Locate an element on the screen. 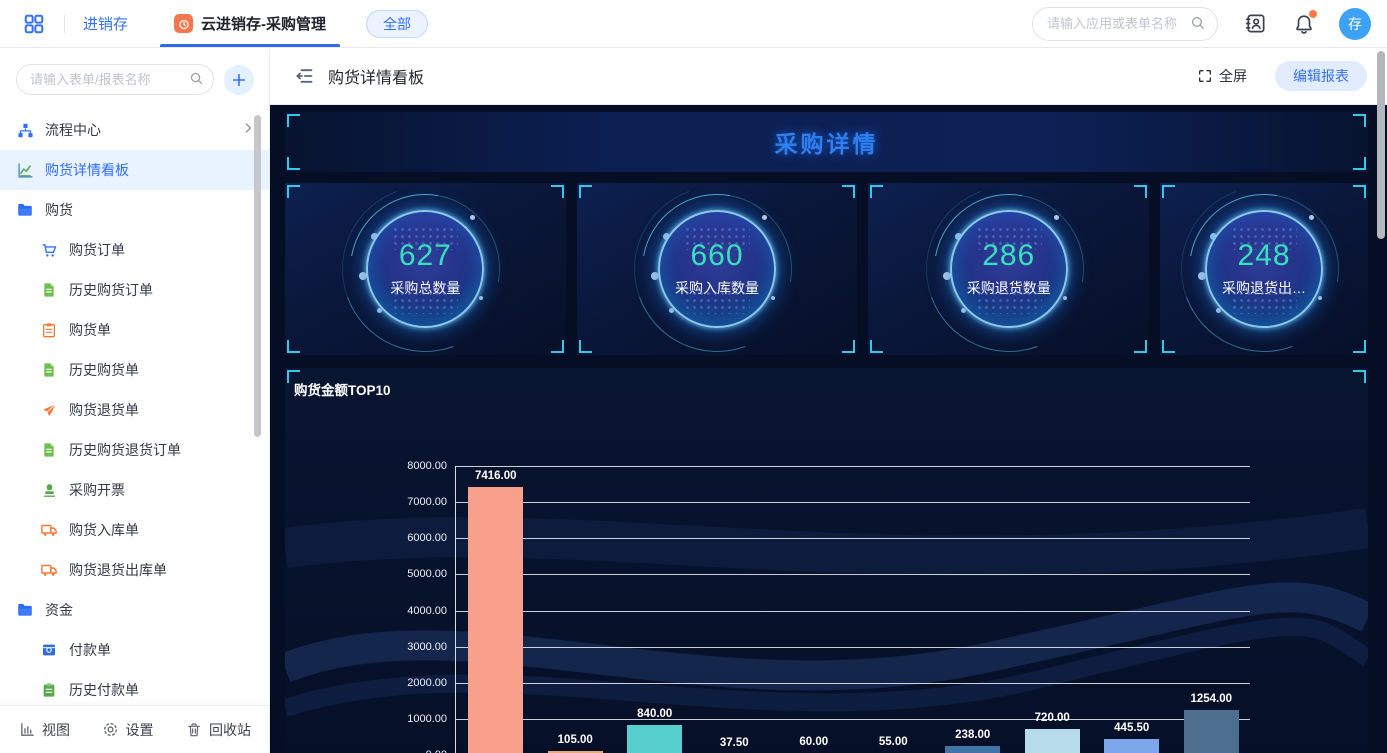 This screenshot has width=1387, height=753. sidebar-item-12: 资金 is located at coordinates (134, 610).